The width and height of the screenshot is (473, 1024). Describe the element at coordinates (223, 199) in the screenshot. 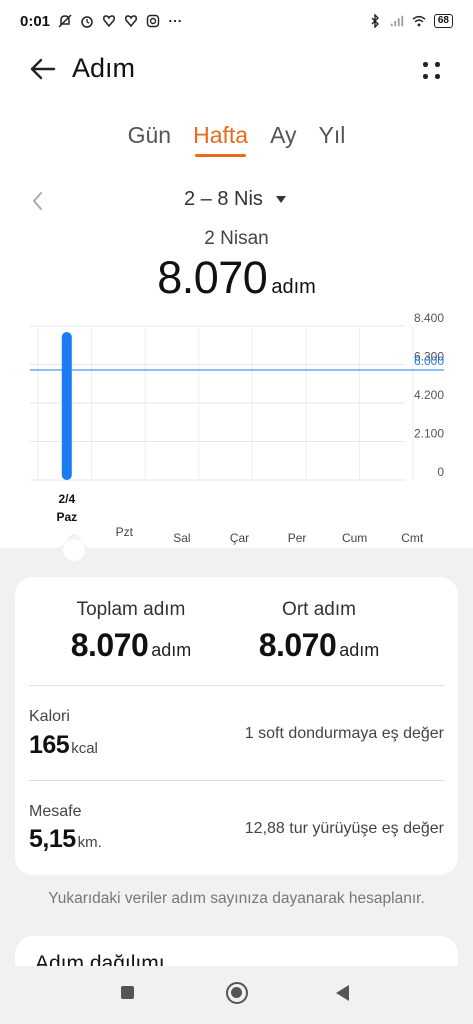

I see `period-label: 2 – 8 Nis` at that location.